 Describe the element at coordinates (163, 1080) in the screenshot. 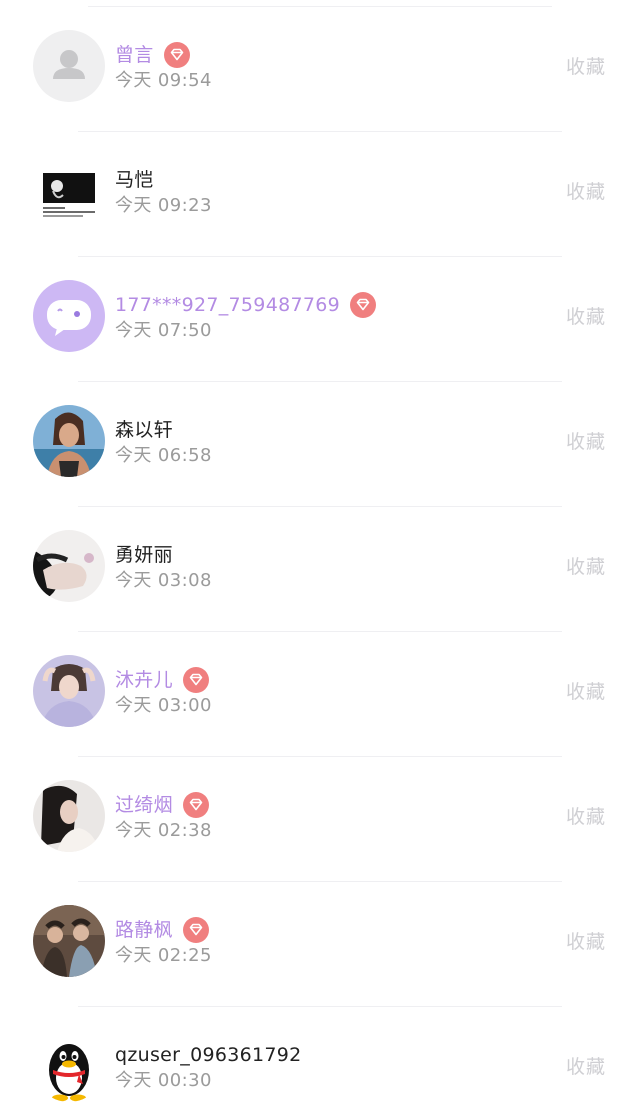

I see `visit-time: 今天 00:30` at that location.